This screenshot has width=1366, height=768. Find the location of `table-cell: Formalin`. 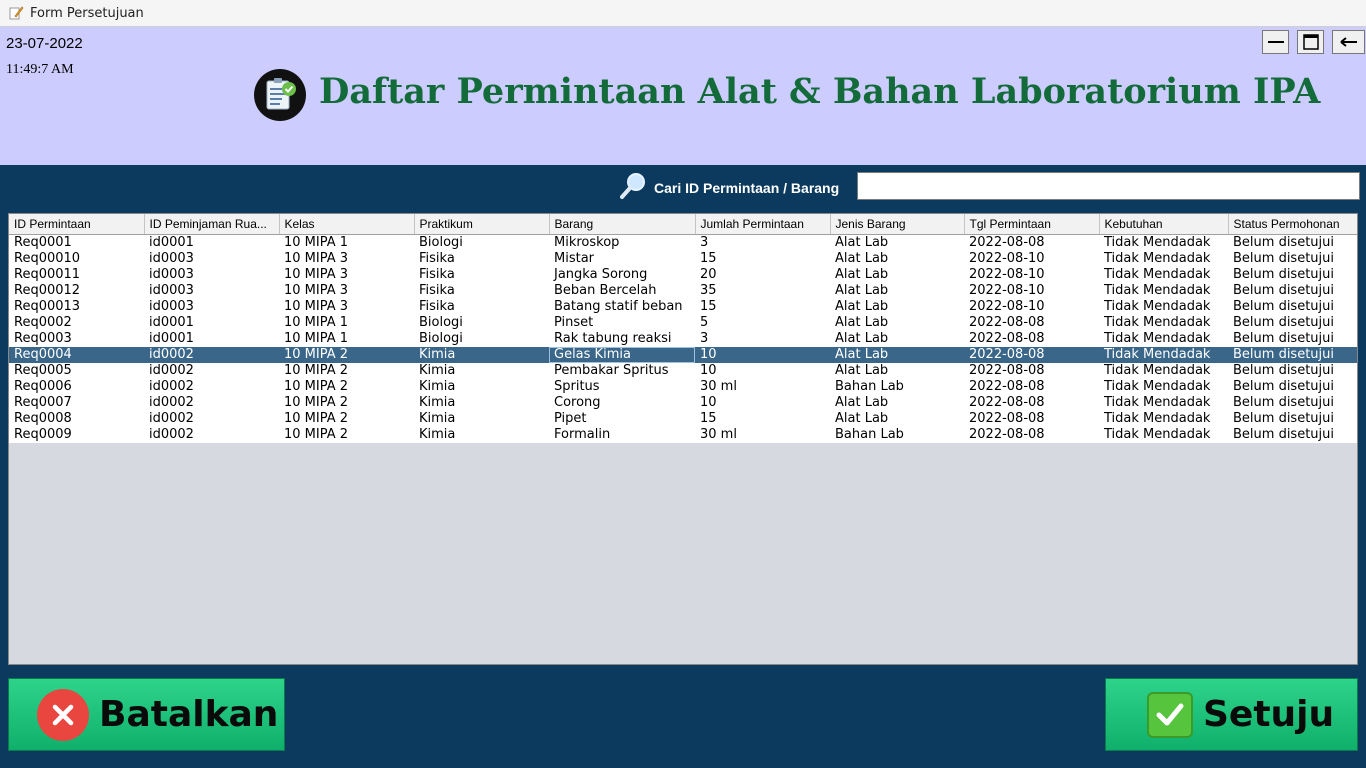

table-cell: Formalin is located at coordinates (622, 435).